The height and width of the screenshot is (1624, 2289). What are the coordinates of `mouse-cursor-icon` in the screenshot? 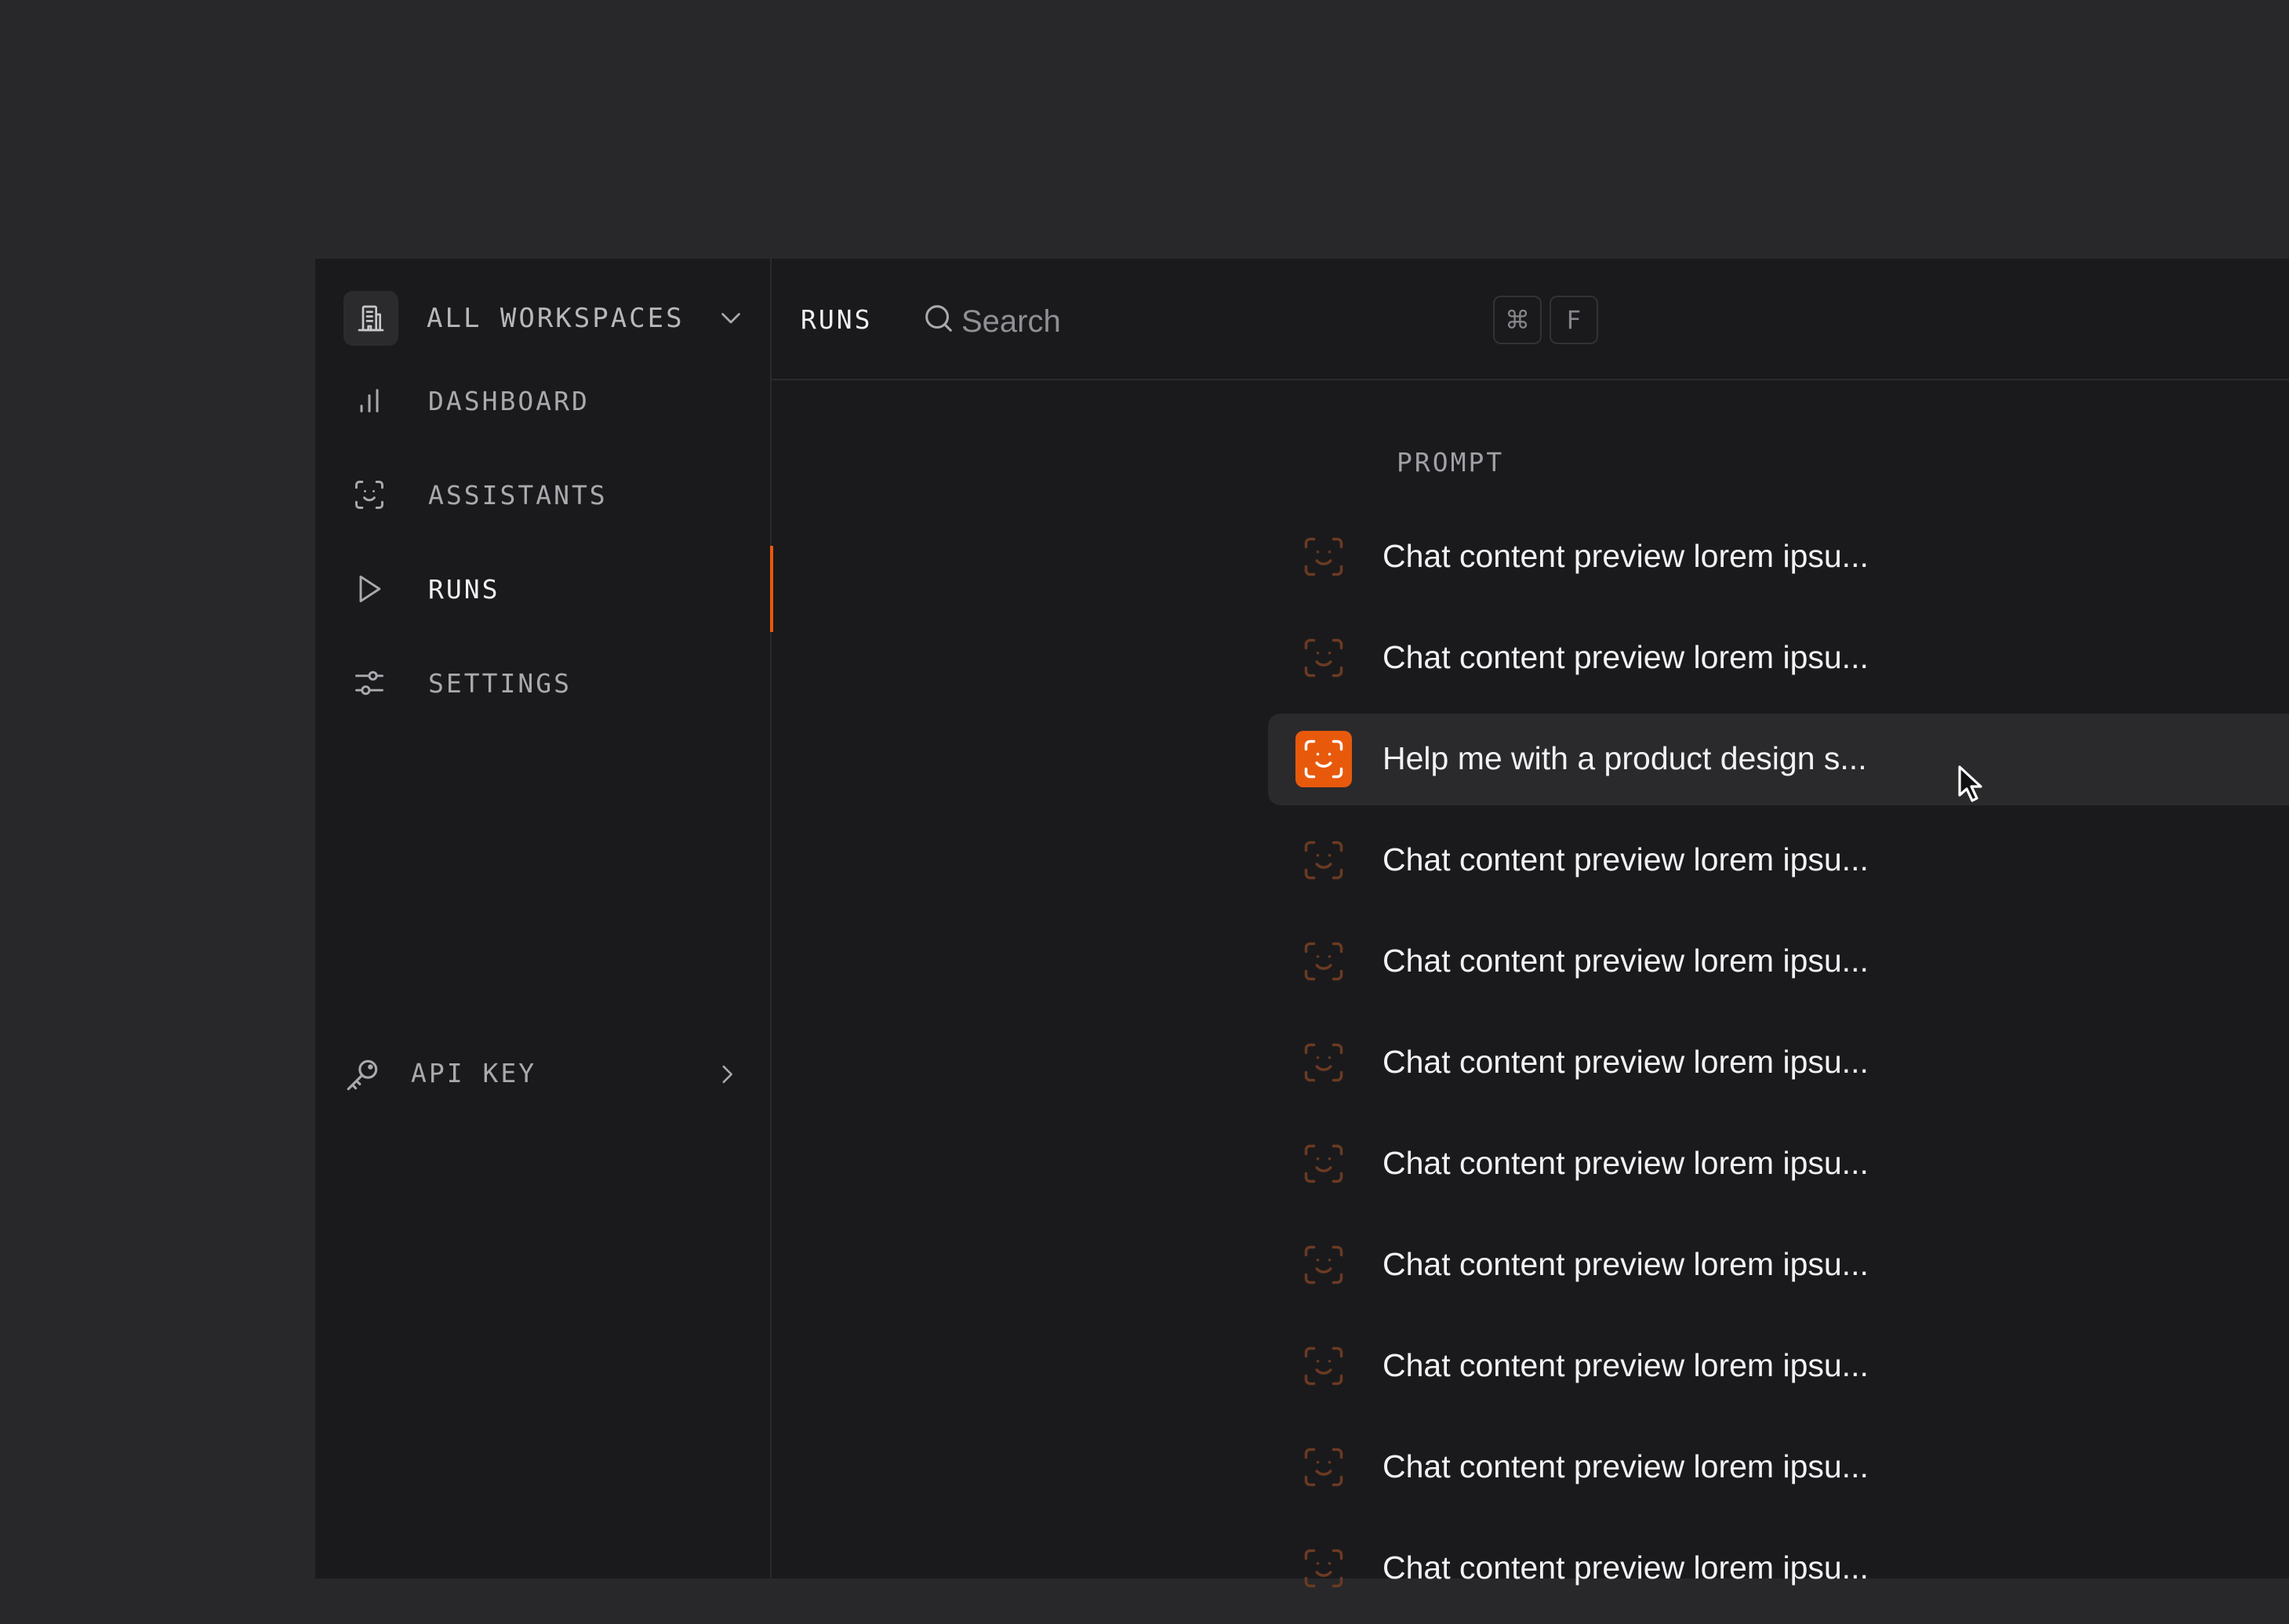 It's located at (1972, 786).